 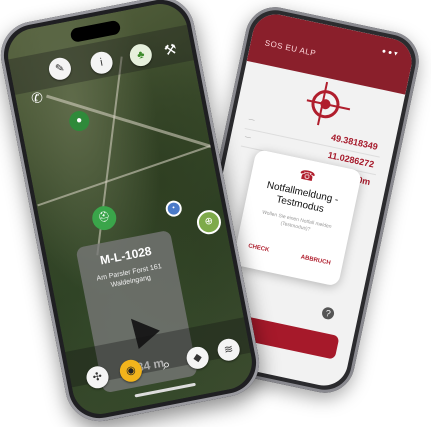 I want to click on user-location-icon: •, so click(x=174, y=209).